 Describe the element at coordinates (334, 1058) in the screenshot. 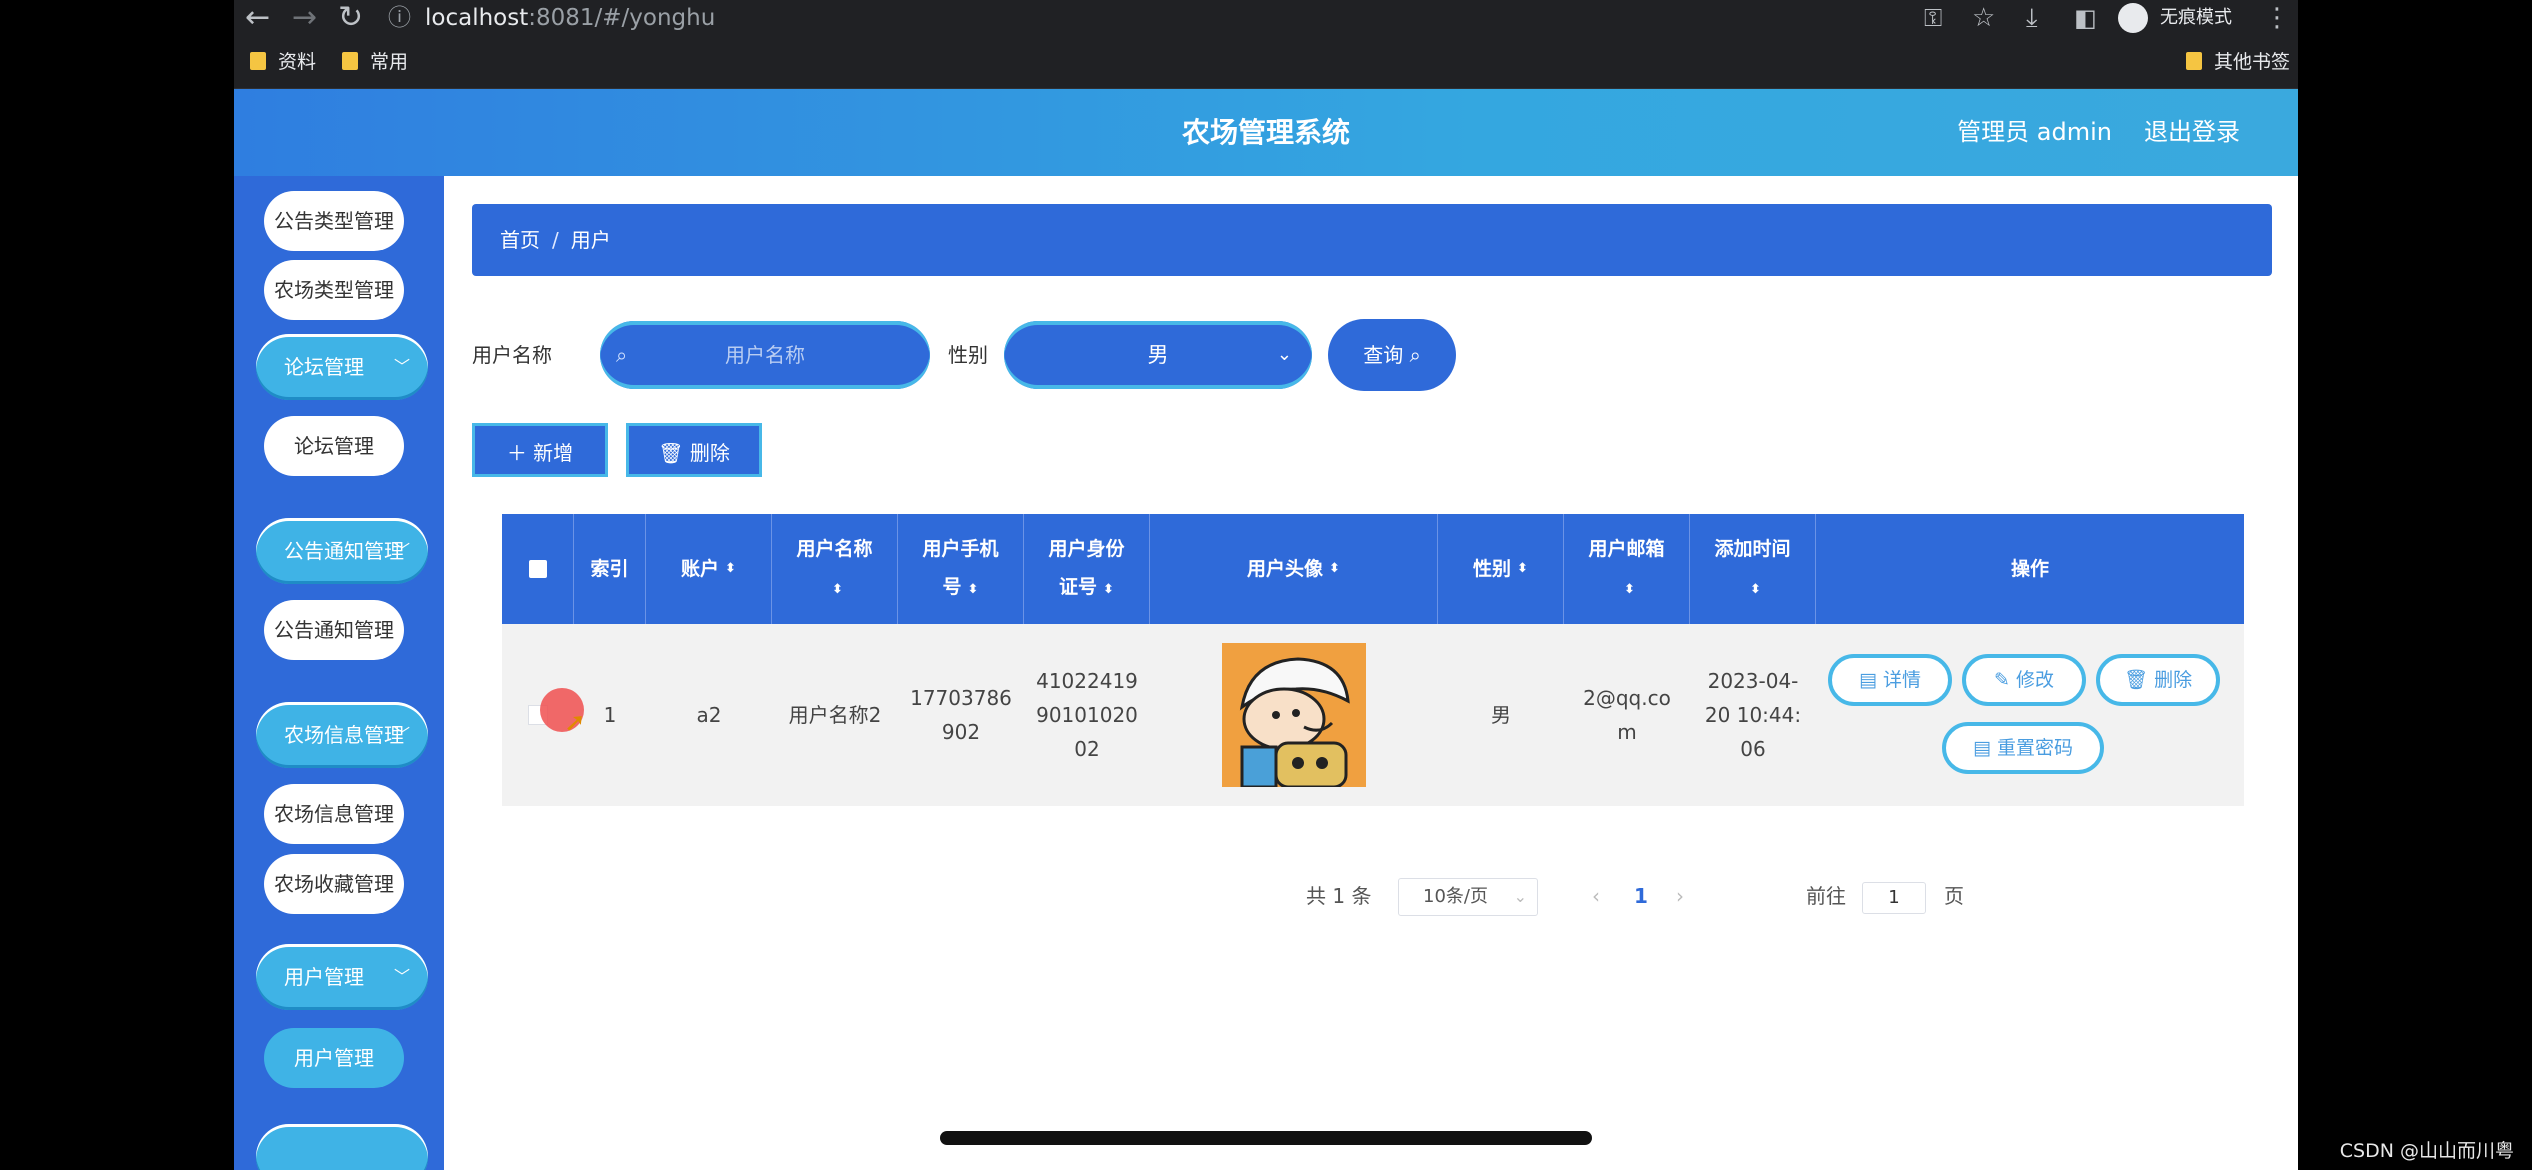

I see `sidebar-item-user: 用户管理` at that location.